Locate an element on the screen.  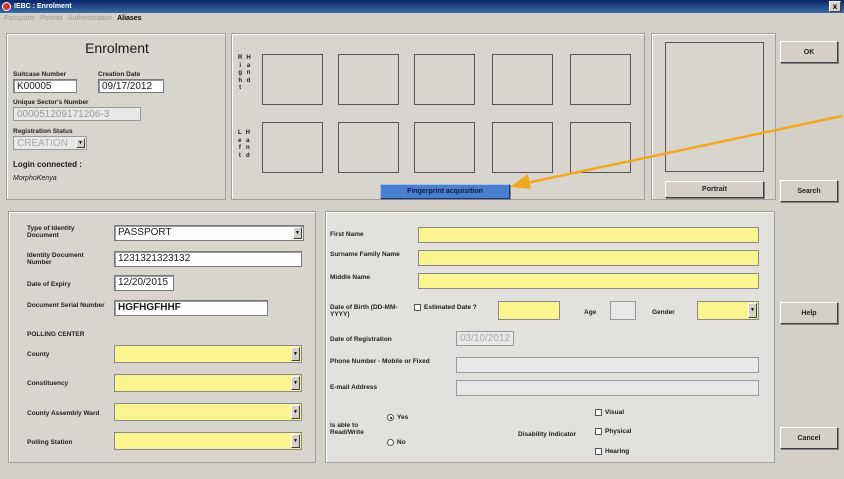
middle-name-field is located at coordinates (588, 281).